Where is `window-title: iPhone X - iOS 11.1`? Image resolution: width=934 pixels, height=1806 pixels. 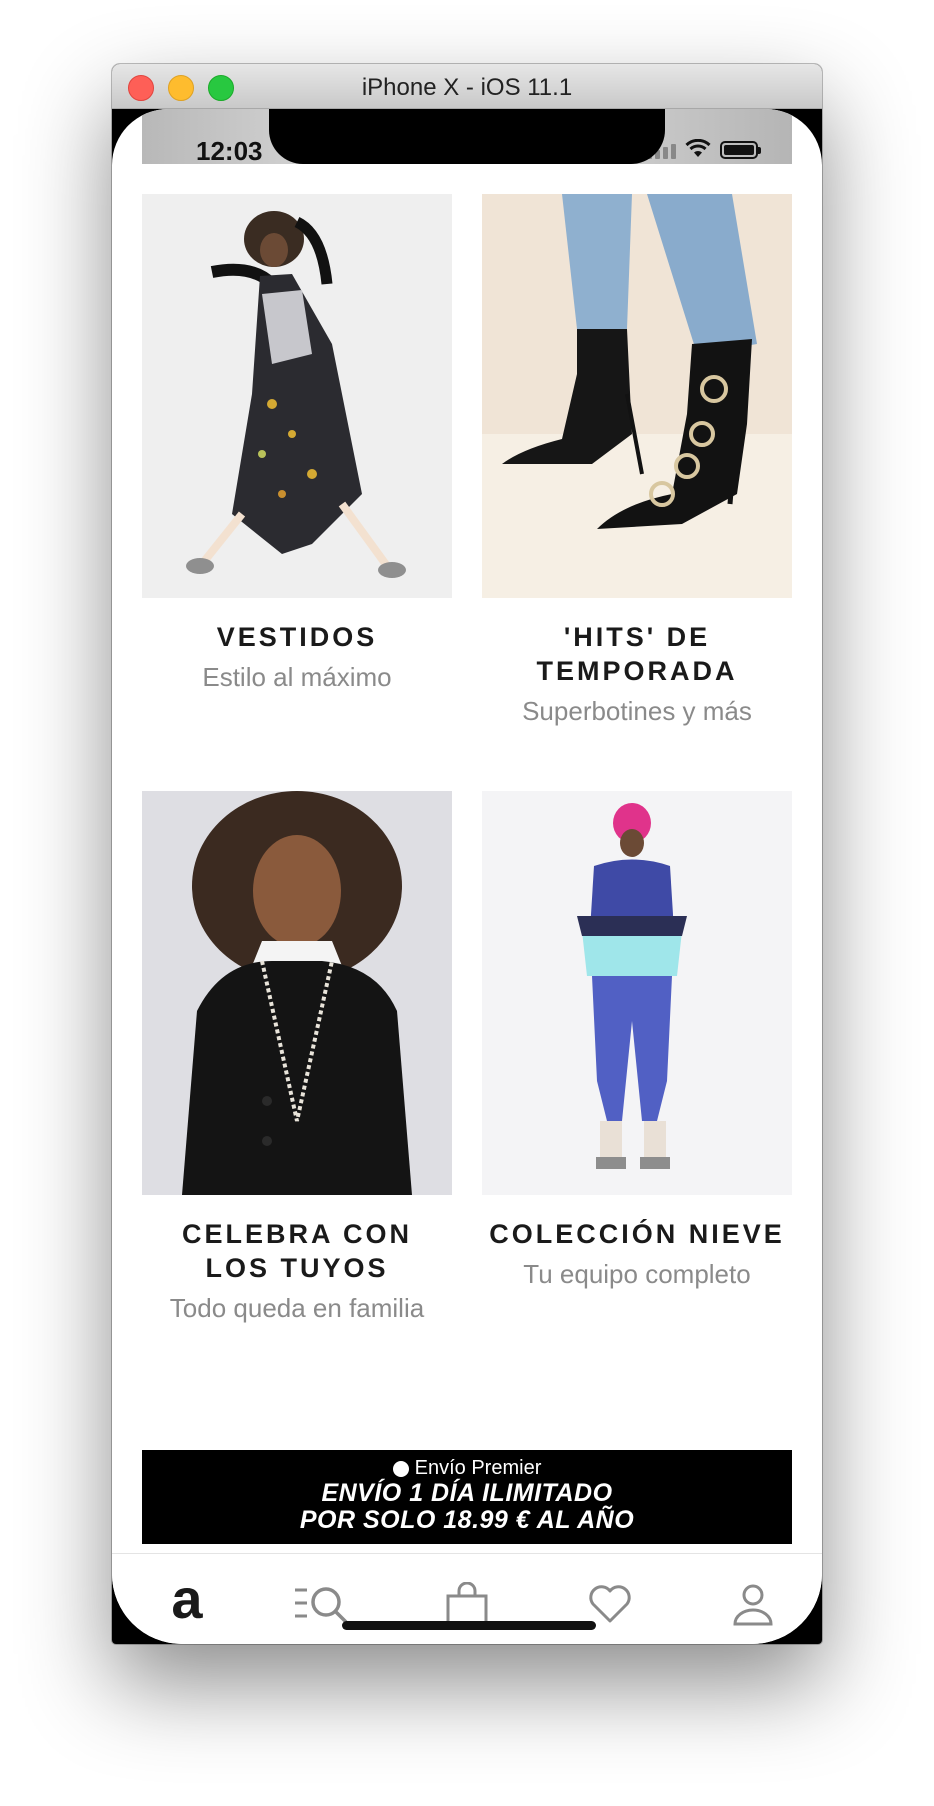 window-title: iPhone X - iOS 11.1 is located at coordinates (467, 87).